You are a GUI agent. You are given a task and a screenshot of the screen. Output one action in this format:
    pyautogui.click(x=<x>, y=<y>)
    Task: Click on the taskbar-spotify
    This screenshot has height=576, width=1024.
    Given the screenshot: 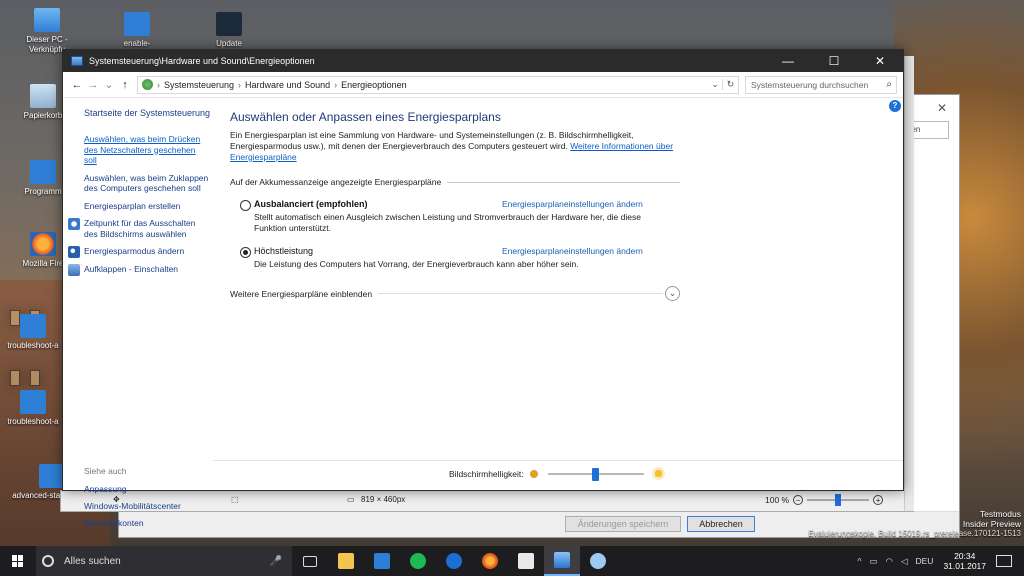 What is the action you would take?
    pyautogui.click(x=418, y=561)
    